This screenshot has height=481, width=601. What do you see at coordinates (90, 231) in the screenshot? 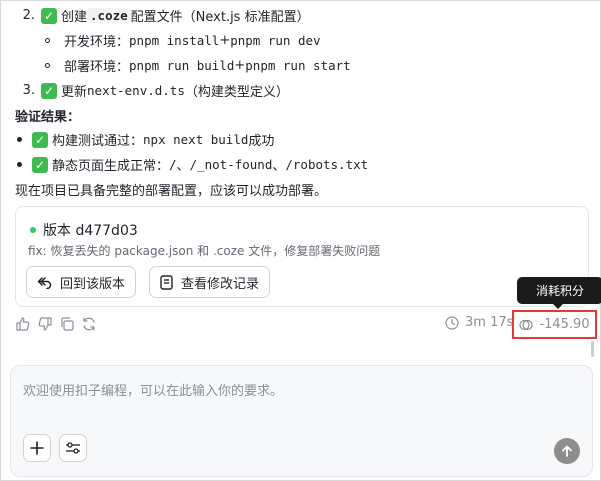
I see `version-title: 版本 d477d03` at bounding box center [90, 231].